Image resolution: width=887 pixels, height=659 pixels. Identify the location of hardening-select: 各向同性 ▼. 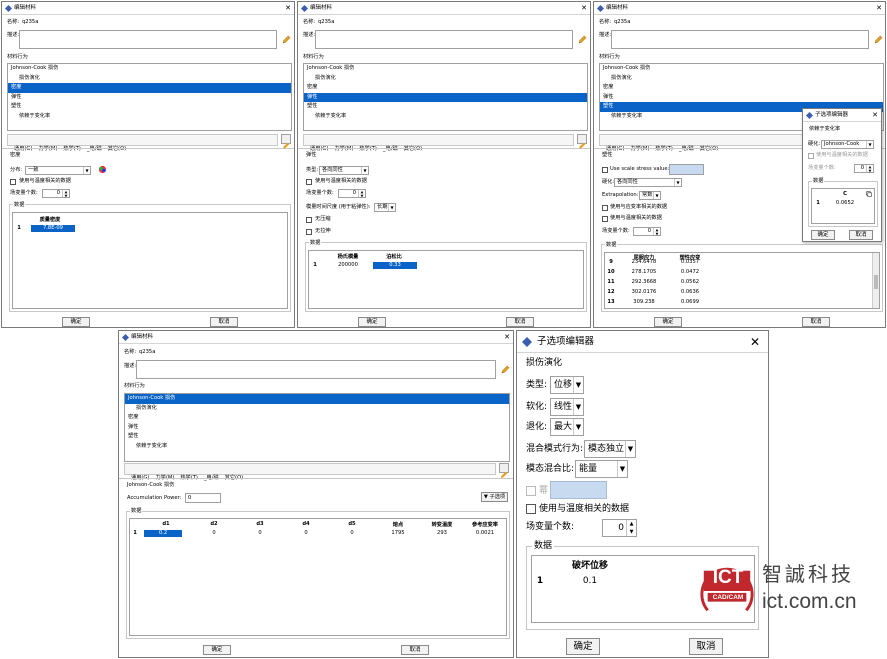
(648, 182).